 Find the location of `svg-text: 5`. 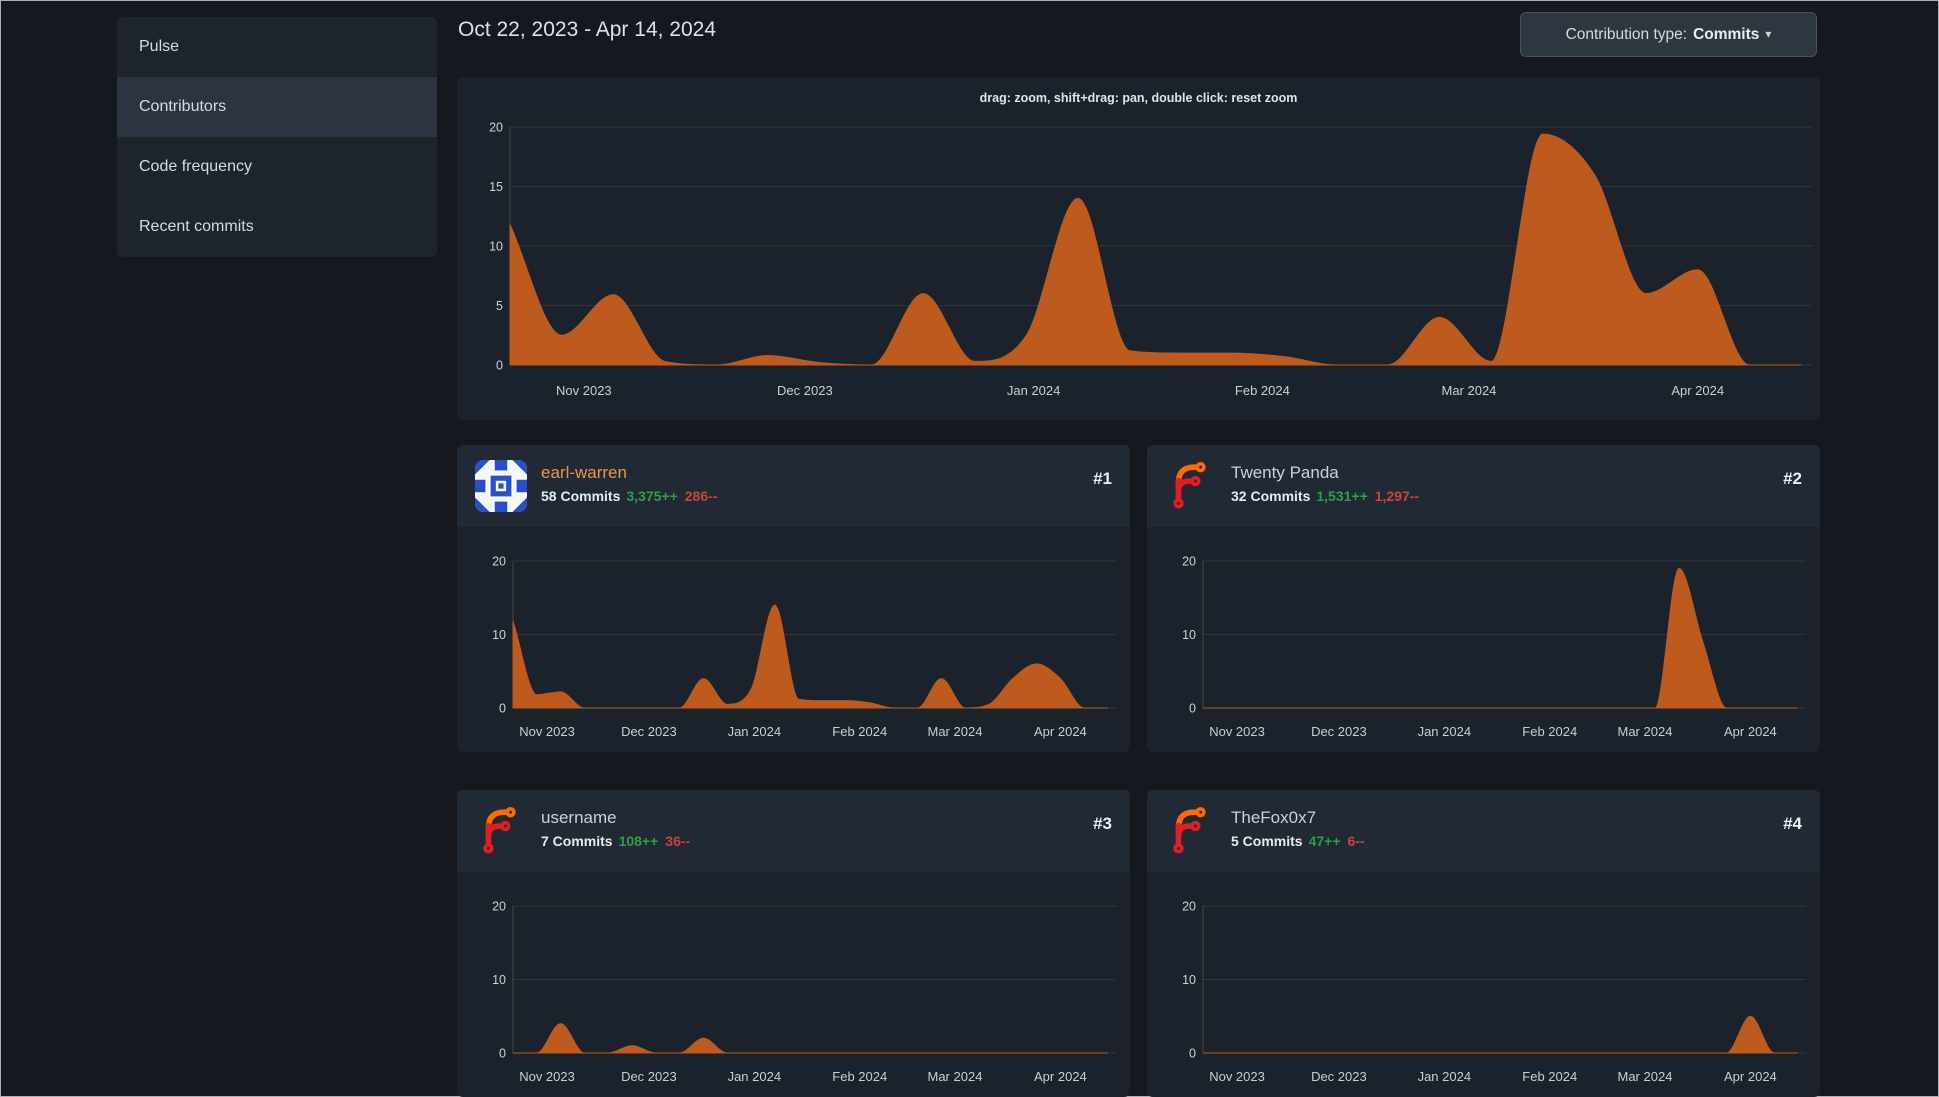

svg-text: 5 is located at coordinates (499, 306).